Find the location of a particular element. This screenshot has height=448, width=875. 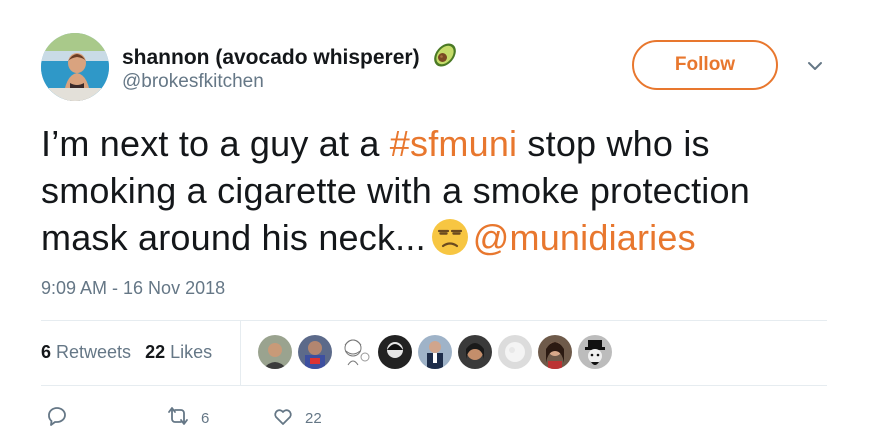

follow-button: Follow is located at coordinates (705, 65).